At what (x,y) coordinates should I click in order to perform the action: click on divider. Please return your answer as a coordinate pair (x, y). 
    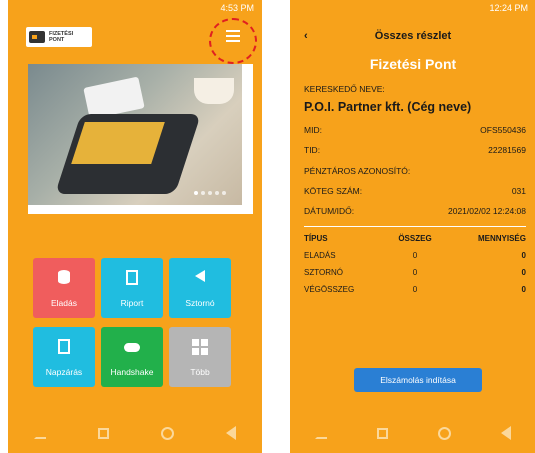
    Looking at the image, I should click on (415, 226).